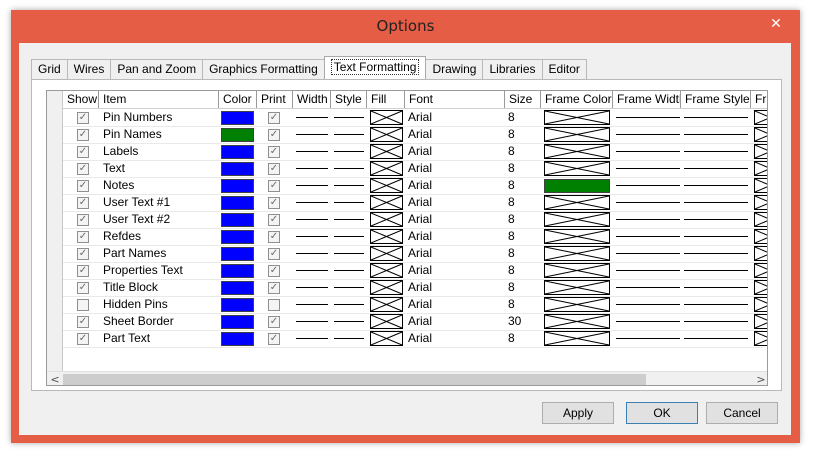  I want to click on tab-wires: Wires, so click(89, 69).